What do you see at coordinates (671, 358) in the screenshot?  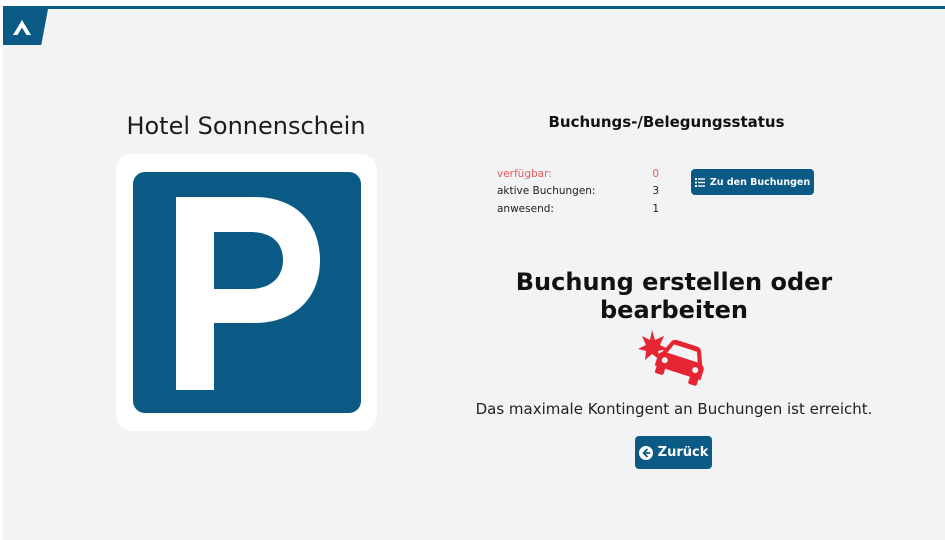 I see `car-crash-icon` at bounding box center [671, 358].